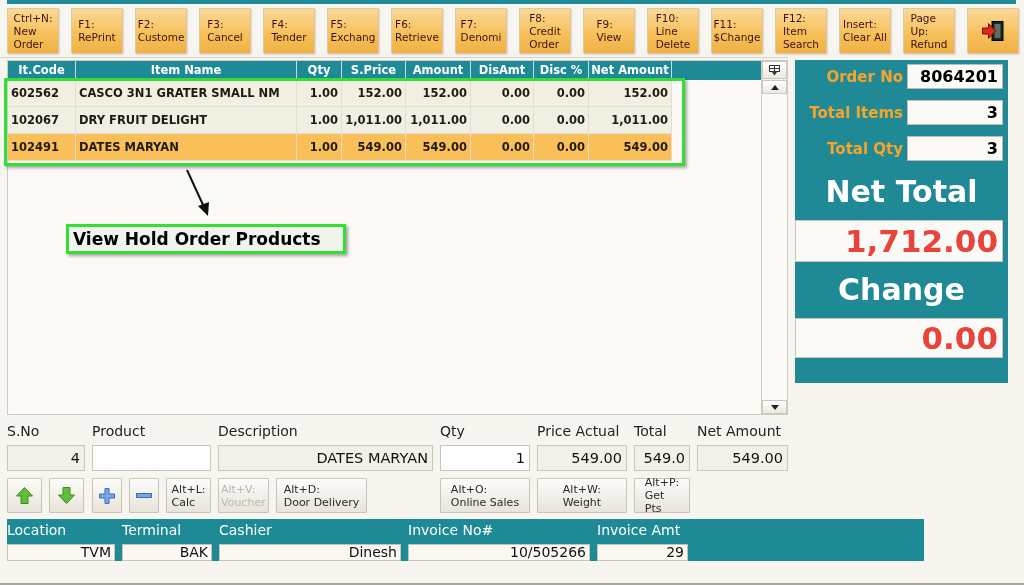 This screenshot has width=1024, height=585. I want to click on table-row: 102067 DRY FRUIT DELIGHT 1.00 1,011.00 1,011.00 0.00 0.00 1,011.00, so click(340, 120).